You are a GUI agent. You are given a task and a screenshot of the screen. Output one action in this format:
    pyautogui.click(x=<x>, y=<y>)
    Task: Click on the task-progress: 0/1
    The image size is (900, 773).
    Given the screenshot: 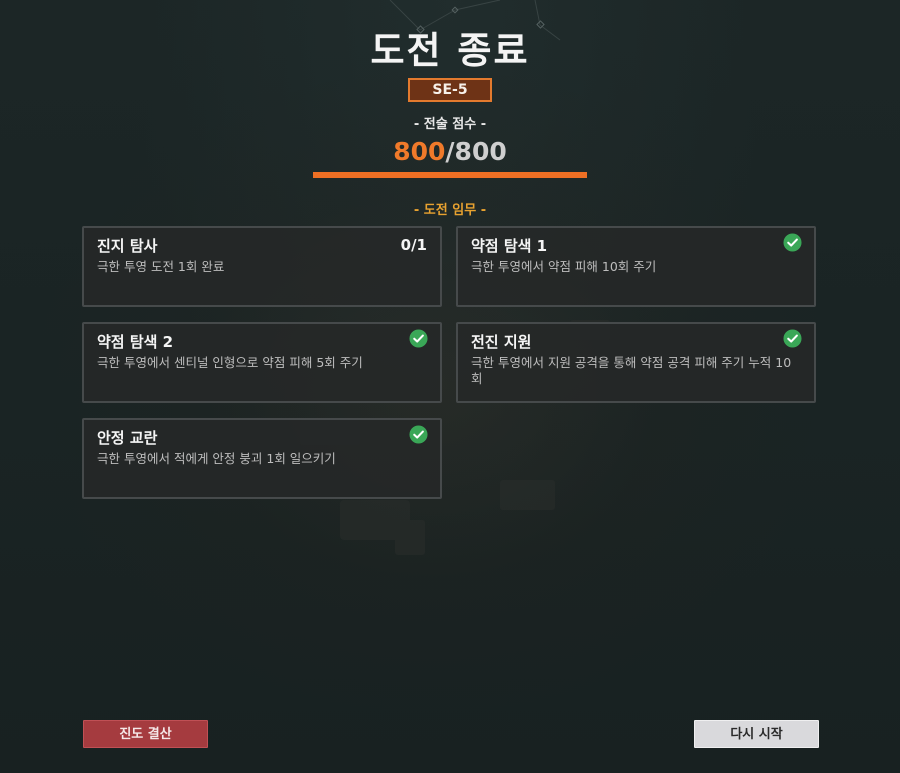 What is the action you would take?
    pyautogui.click(x=413, y=245)
    